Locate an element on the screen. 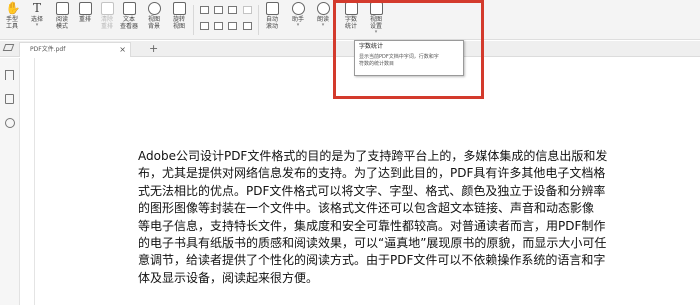 The height and width of the screenshot is (305, 700). fit-page-icon is located at coordinates (247, 10).